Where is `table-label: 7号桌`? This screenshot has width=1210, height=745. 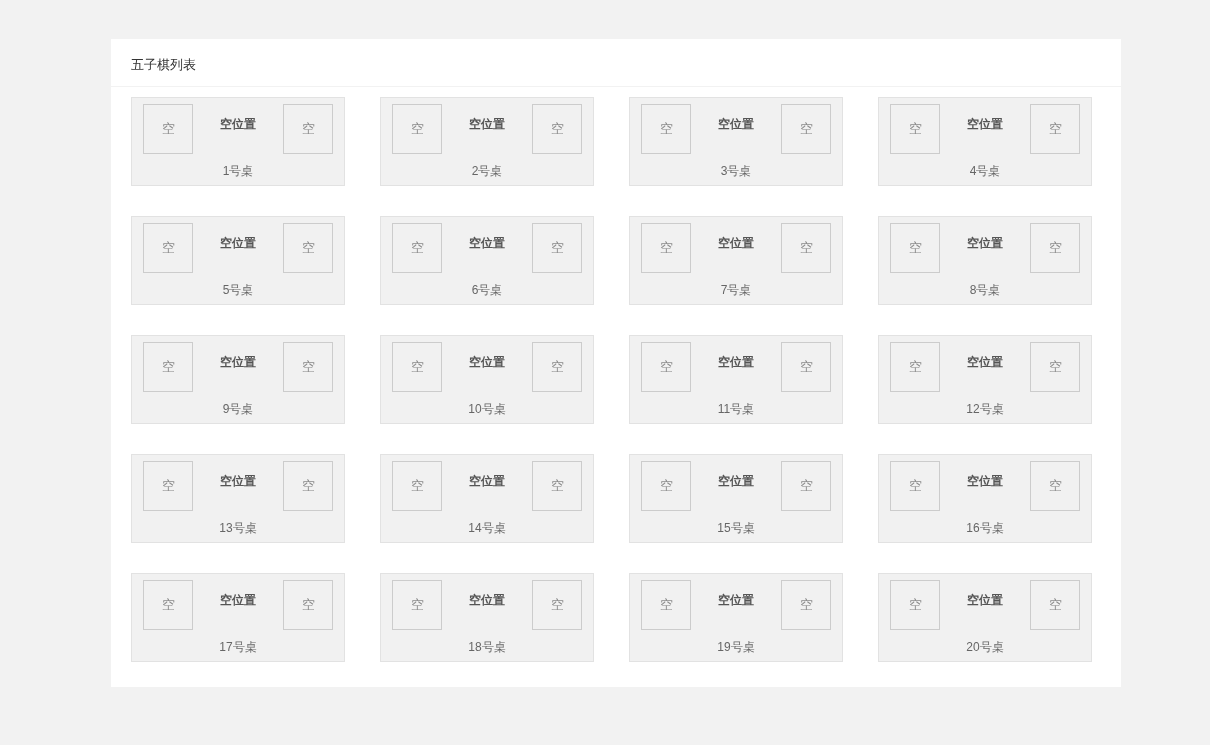 table-label: 7号桌 is located at coordinates (736, 290).